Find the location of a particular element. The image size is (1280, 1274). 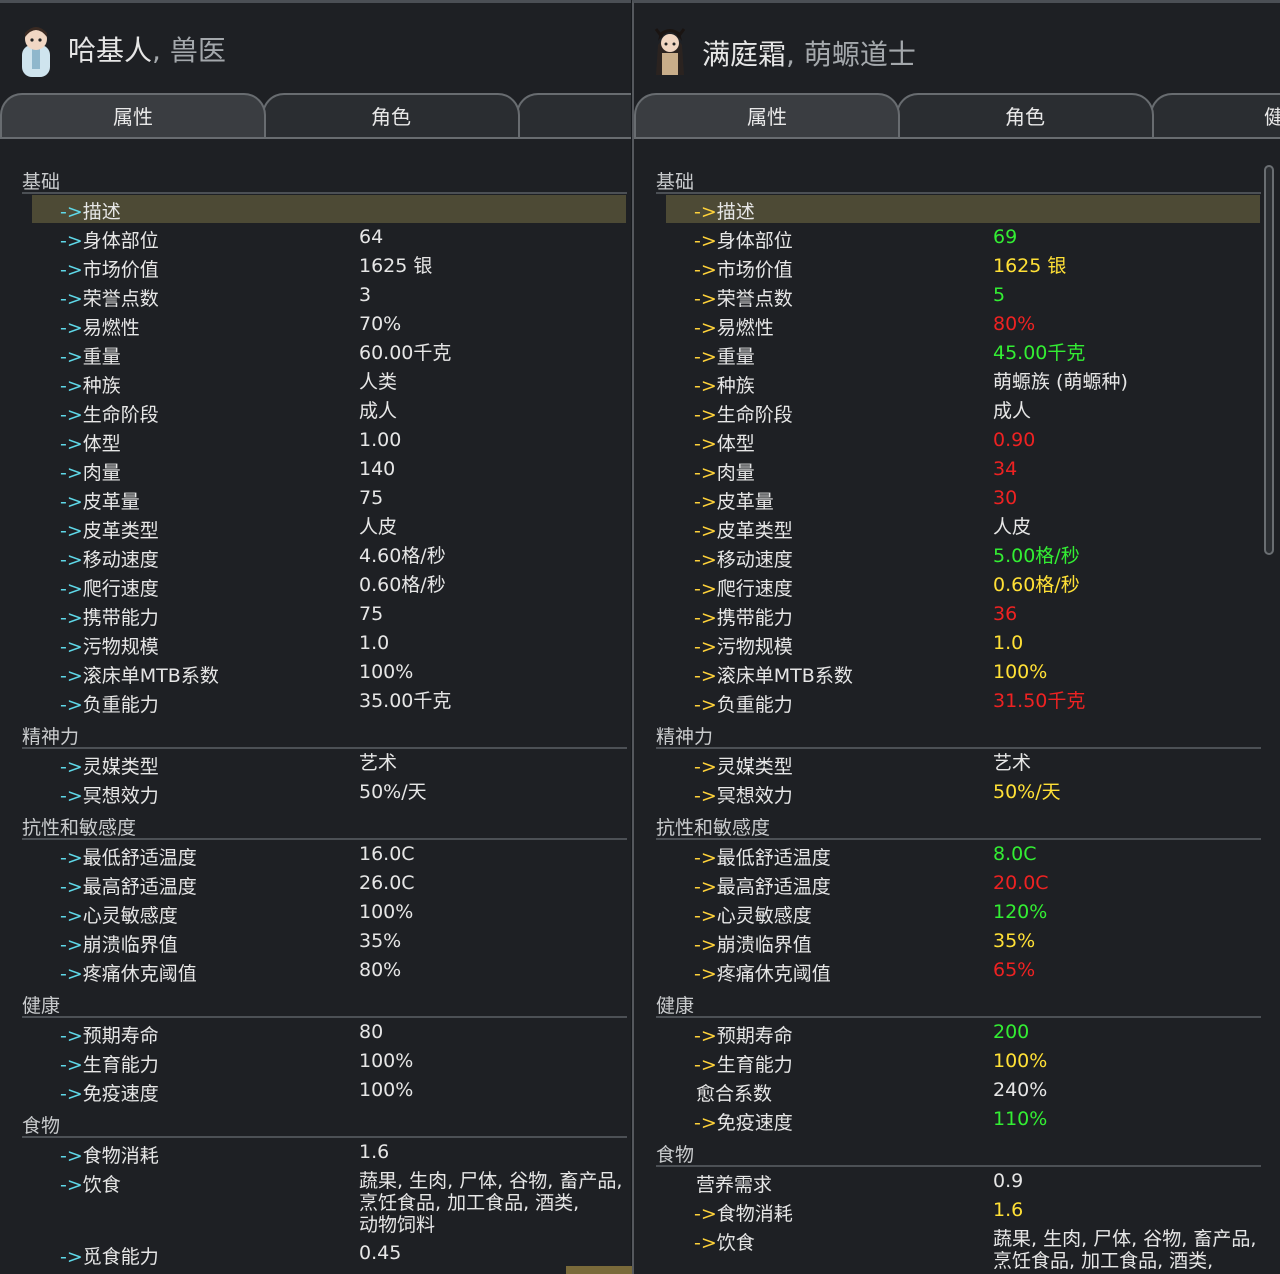

stat-row: ->皮革量 75 is located at coordinates (329, 499).